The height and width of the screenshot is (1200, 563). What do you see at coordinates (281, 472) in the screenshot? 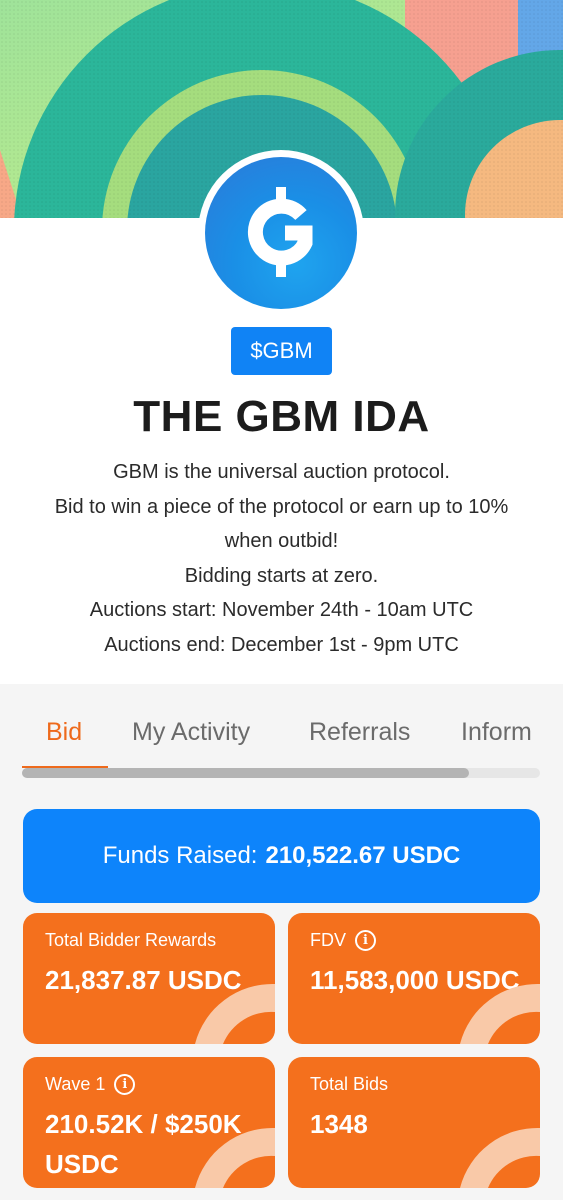
I see `description-line: GBM is the universal auction protocol.` at bounding box center [281, 472].